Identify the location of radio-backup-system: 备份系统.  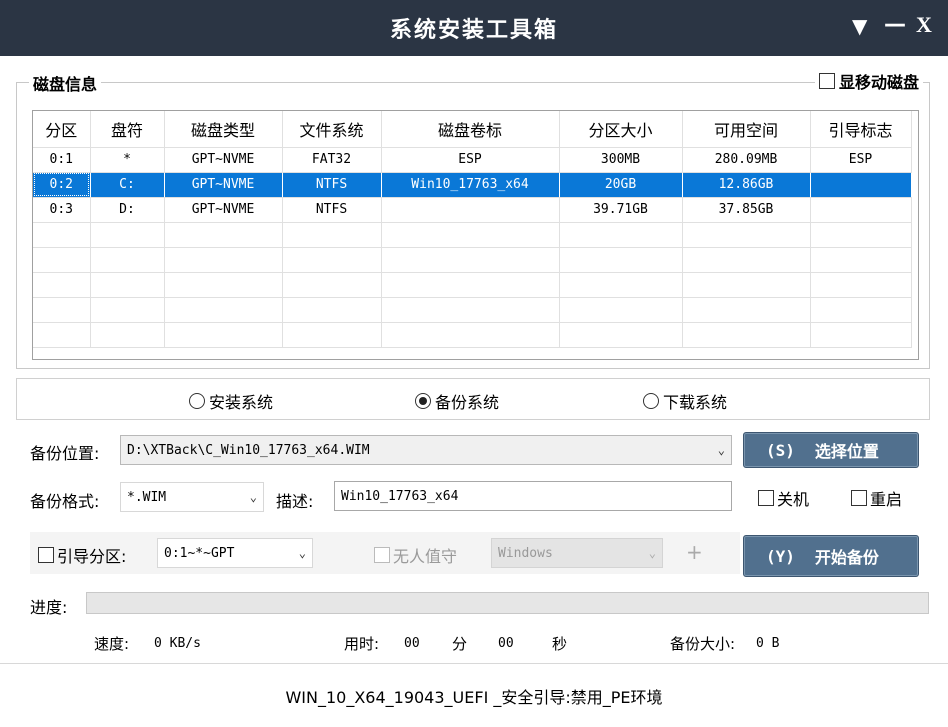
(457, 401).